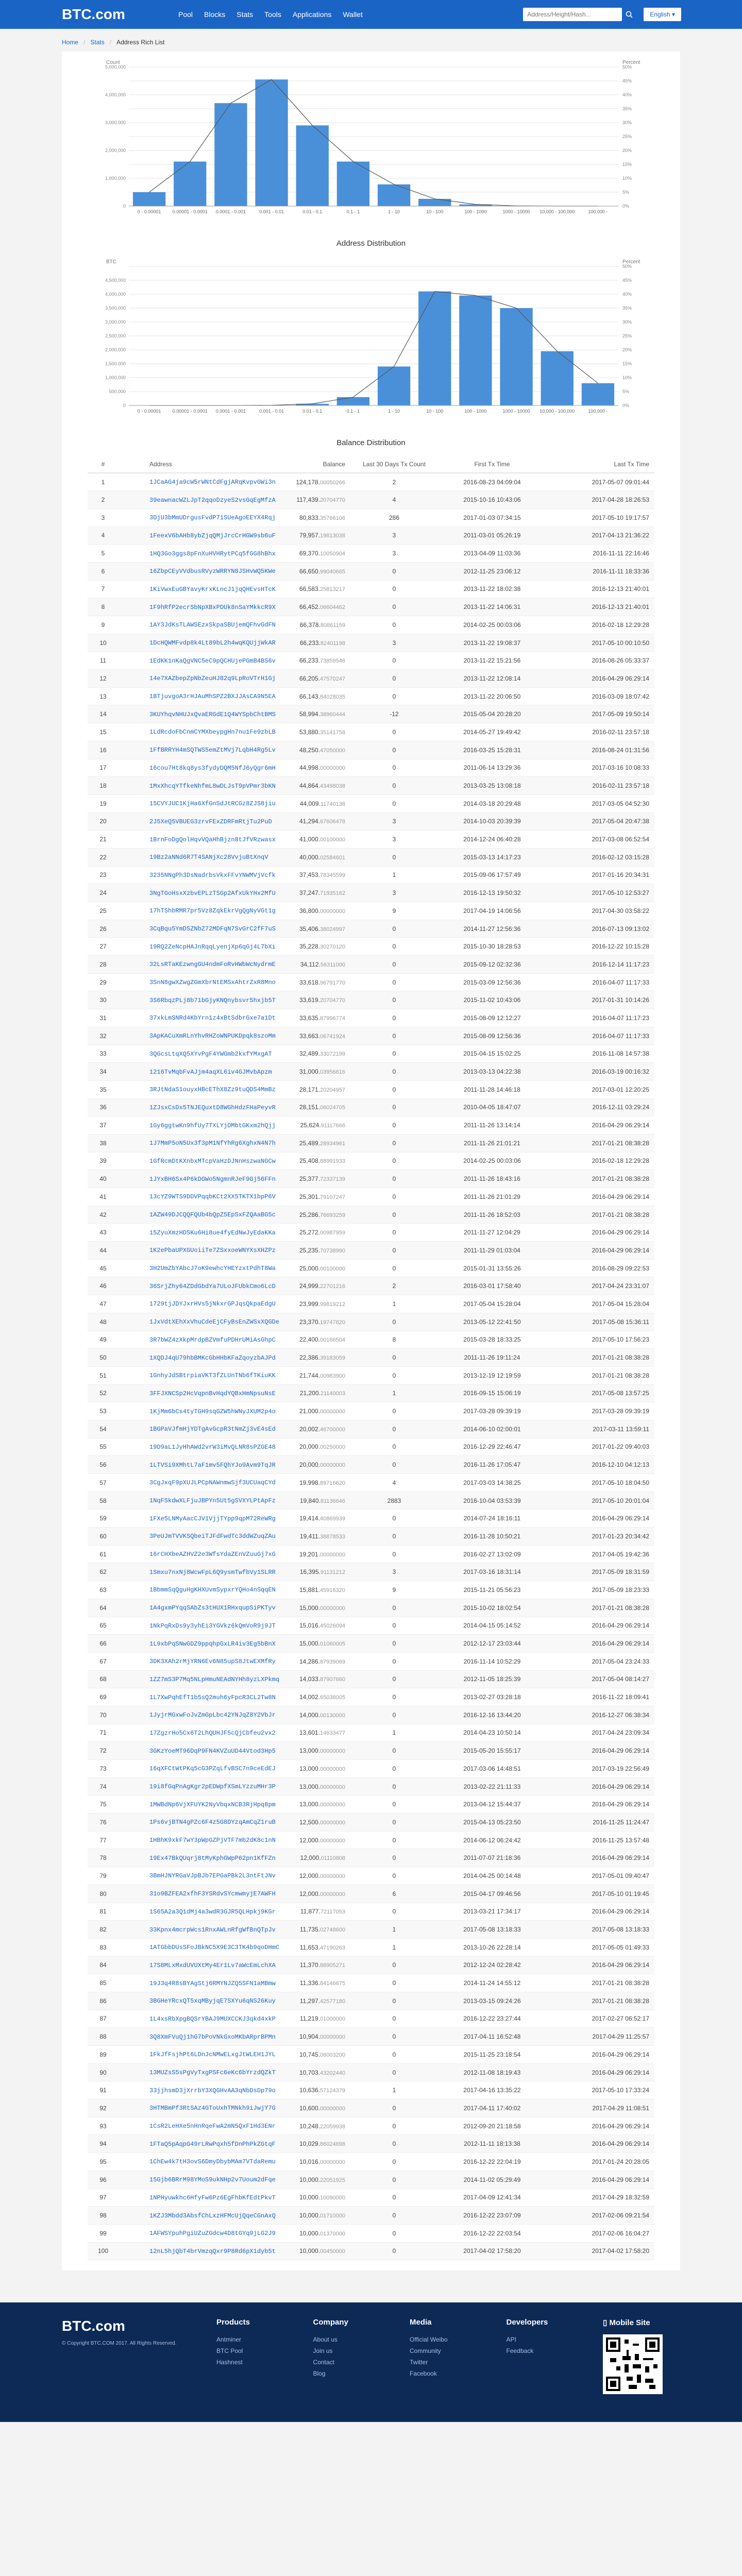 Image resolution: width=742 pixels, height=2576 pixels. What do you see at coordinates (212, 1429) in the screenshot?
I see `address-link: 1BGPaVJfmHjYDTgAvGcpR3tNmZj3vE4sEd` at bounding box center [212, 1429].